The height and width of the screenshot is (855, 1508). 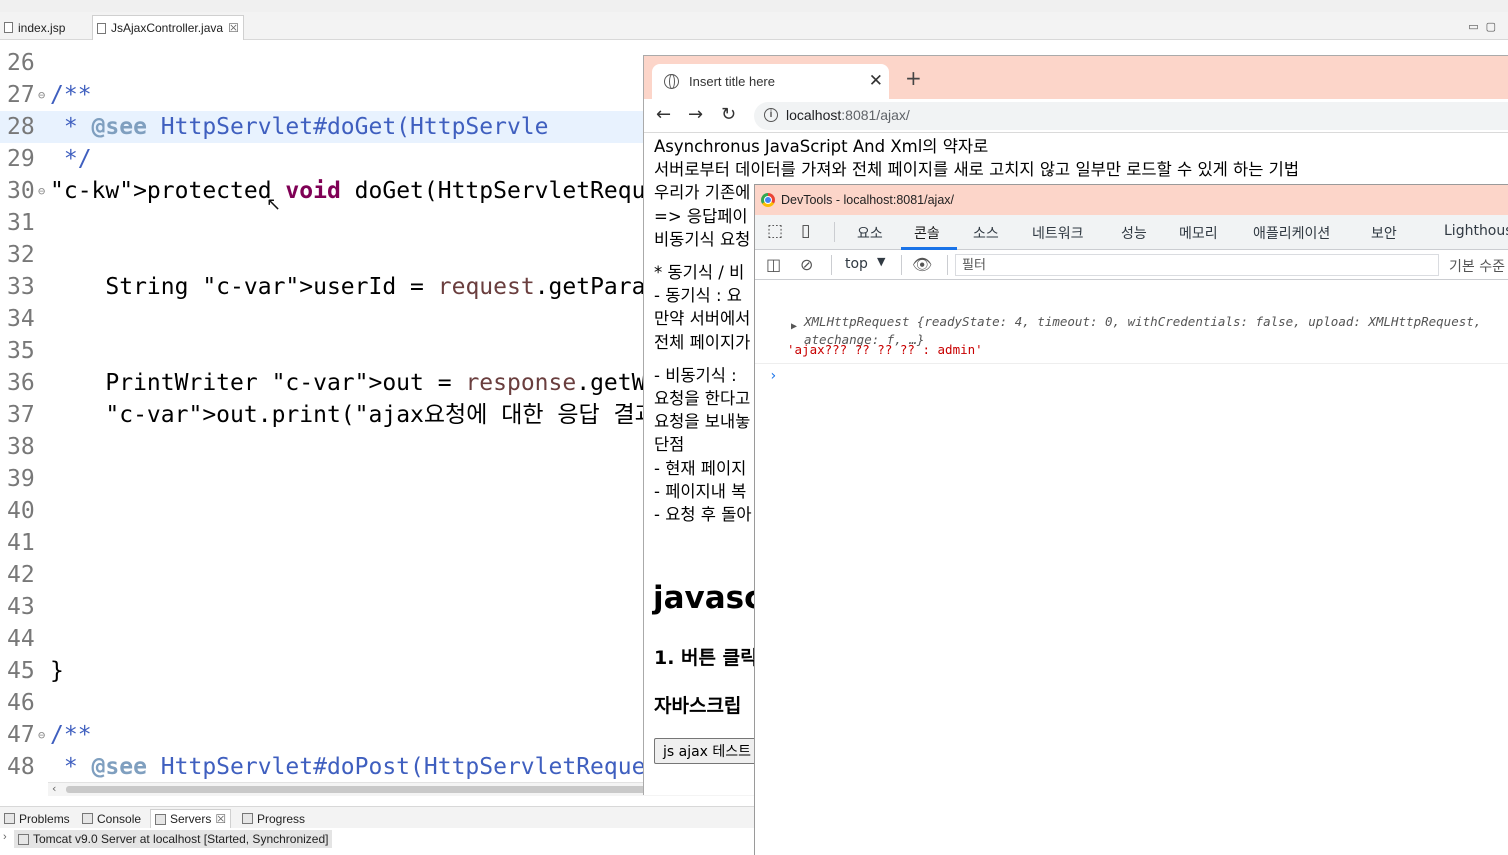 I want to click on devtools-titlebar: DevTools - localhost:8081/ajax/, so click(x=1131, y=200).